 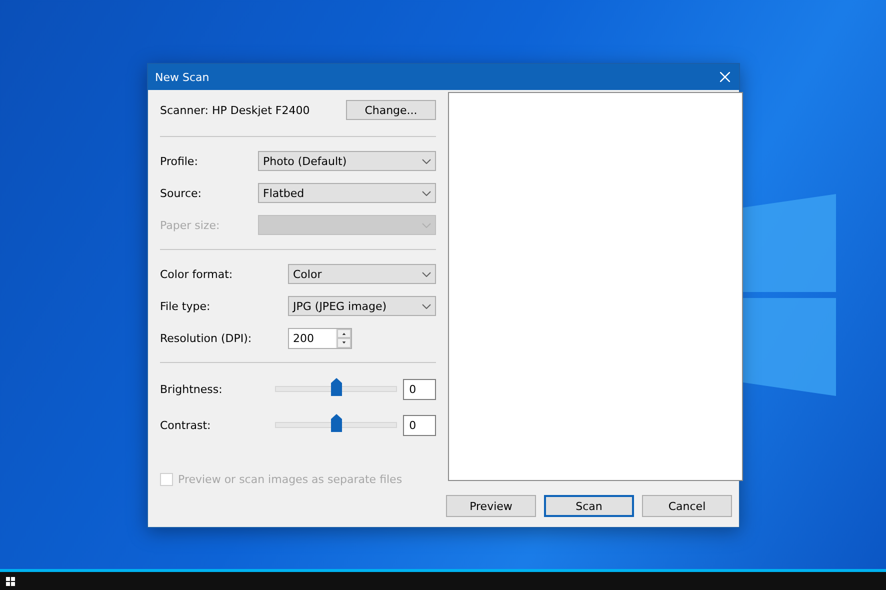 I want to click on close-icon, so click(x=725, y=77).